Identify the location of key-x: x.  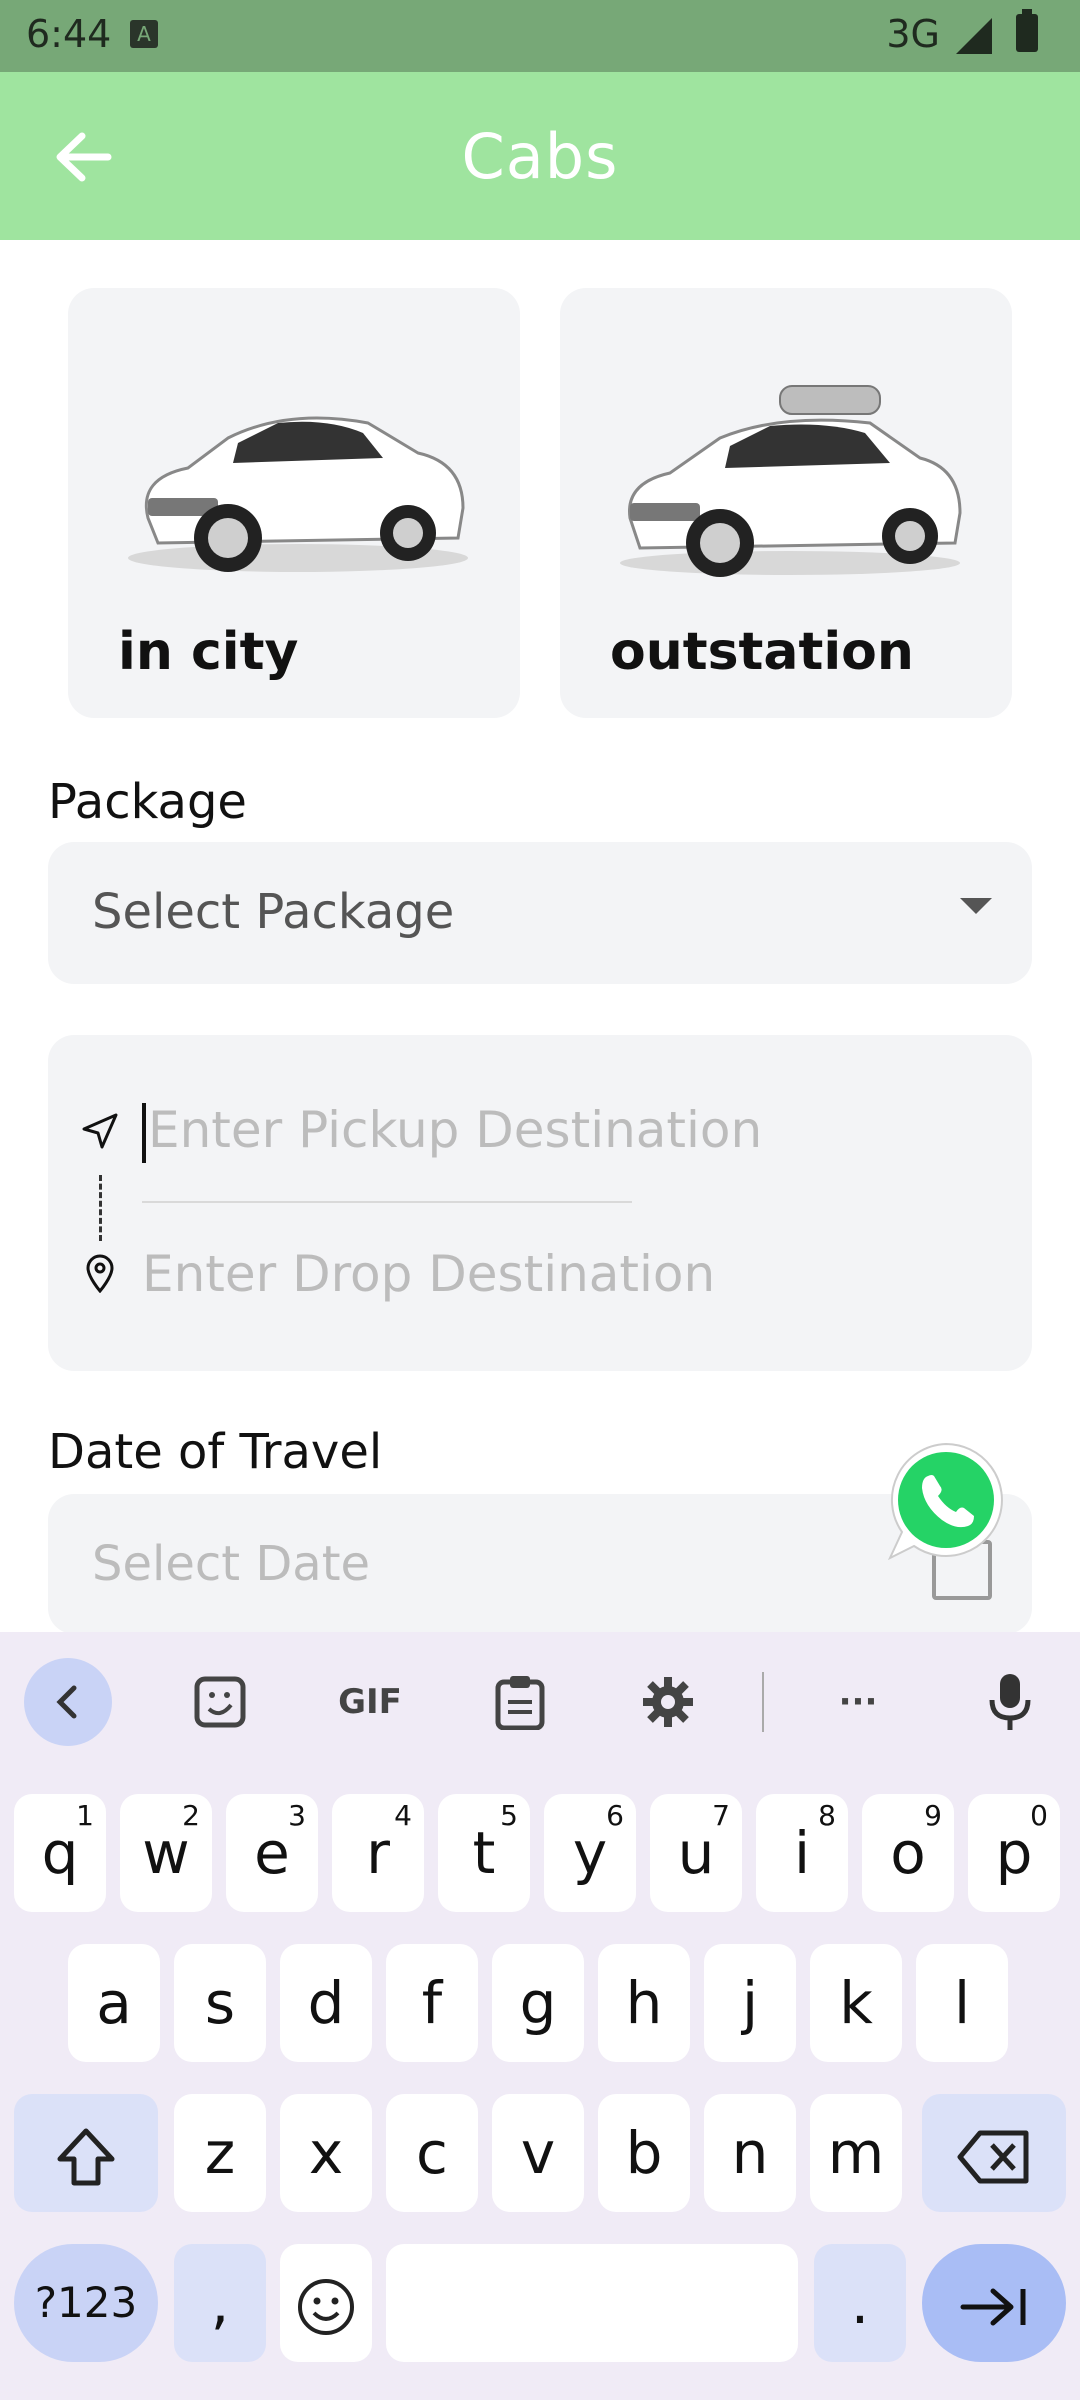
(326, 2153).